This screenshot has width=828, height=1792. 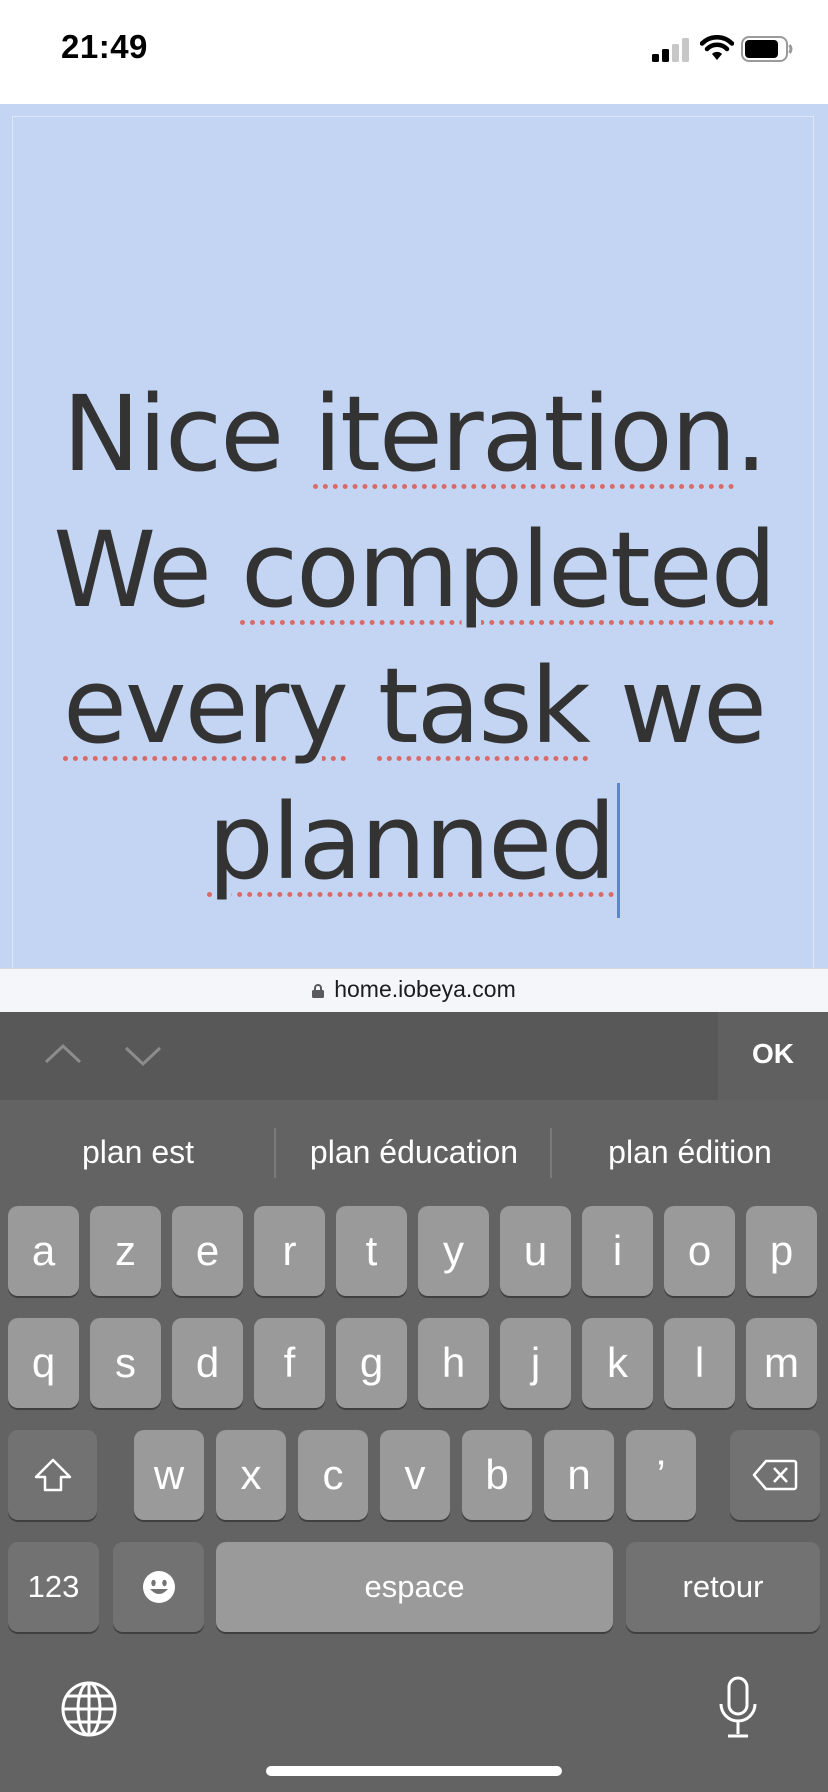 What do you see at coordinates (371, 1251) in the screenshot?
I see `letter-key: t` at bounding box center [371, 1251].